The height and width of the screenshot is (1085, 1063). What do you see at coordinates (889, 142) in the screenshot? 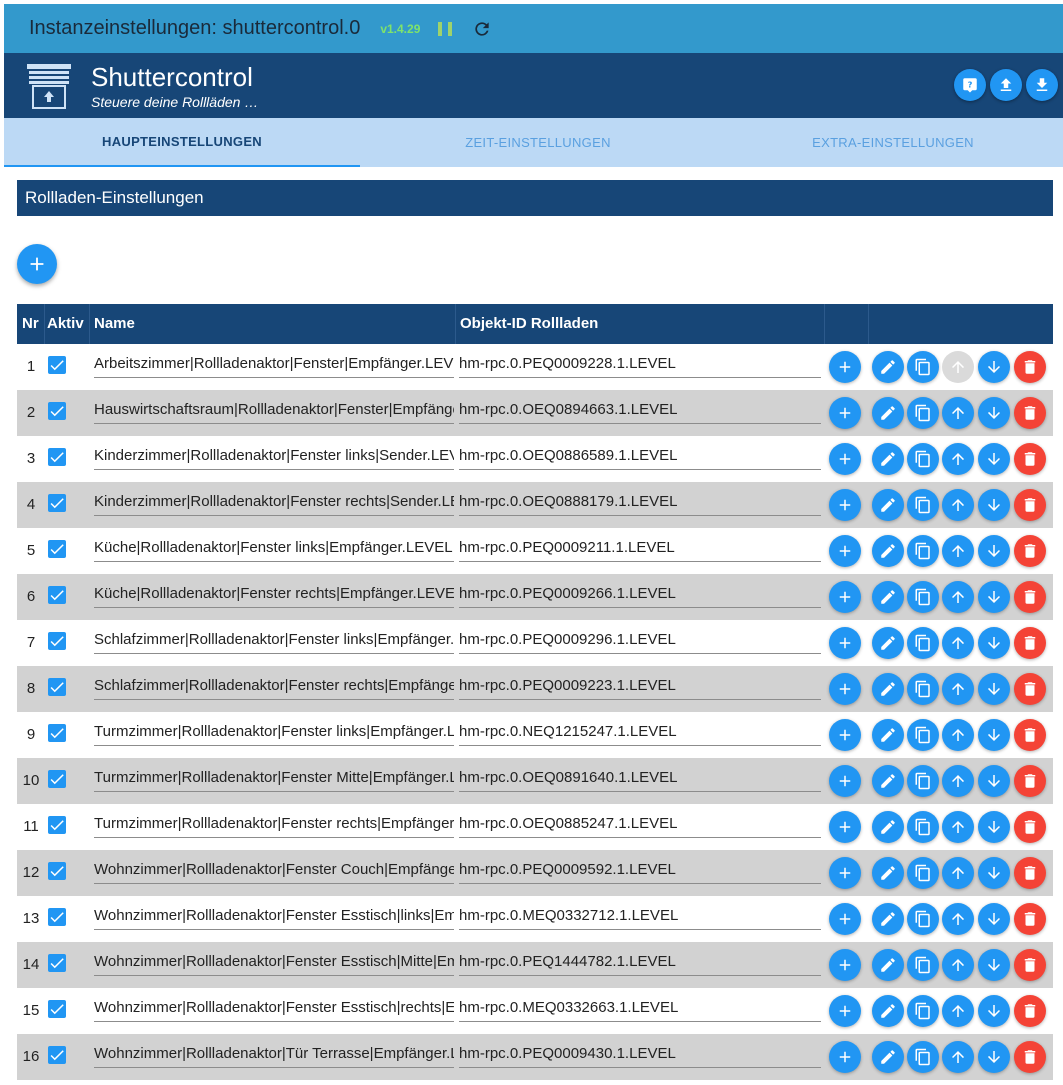
I see `tab-extra-einstellungen: EXTRA-EINSTELLUNGEN` at bounding box center [889, 142].